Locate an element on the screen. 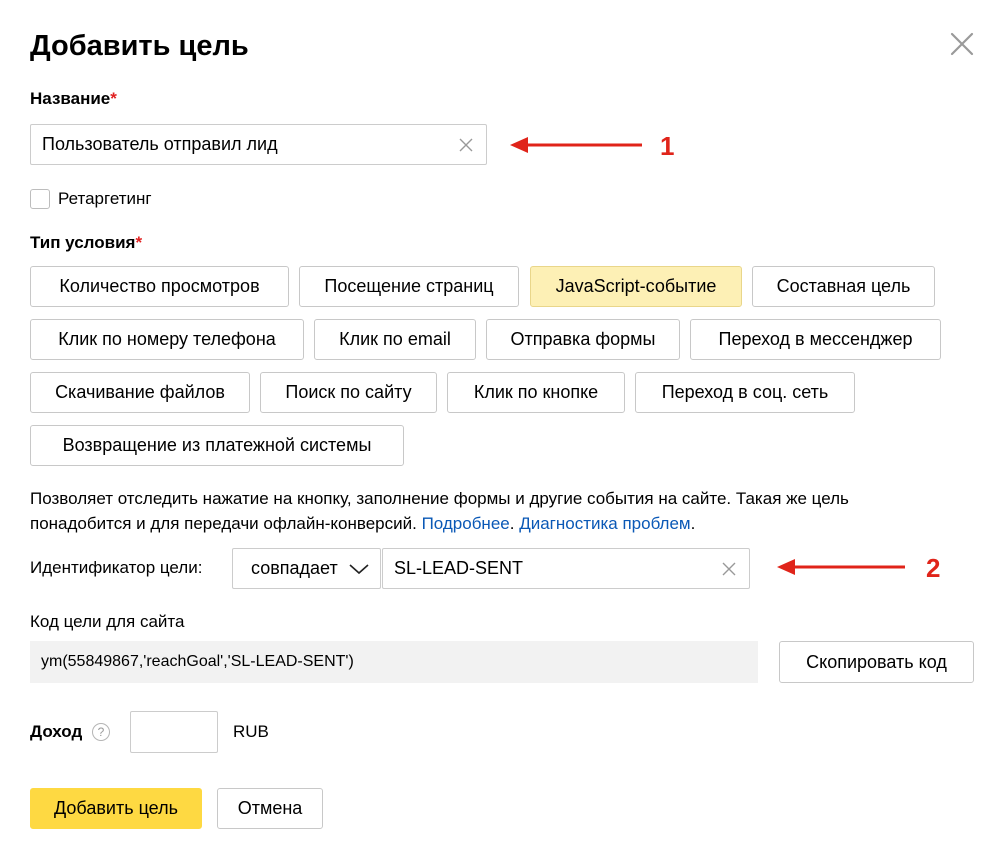 The height and width of the screenshot is (856, 1000). name-label: Название* is located at coordinates (73, 98).